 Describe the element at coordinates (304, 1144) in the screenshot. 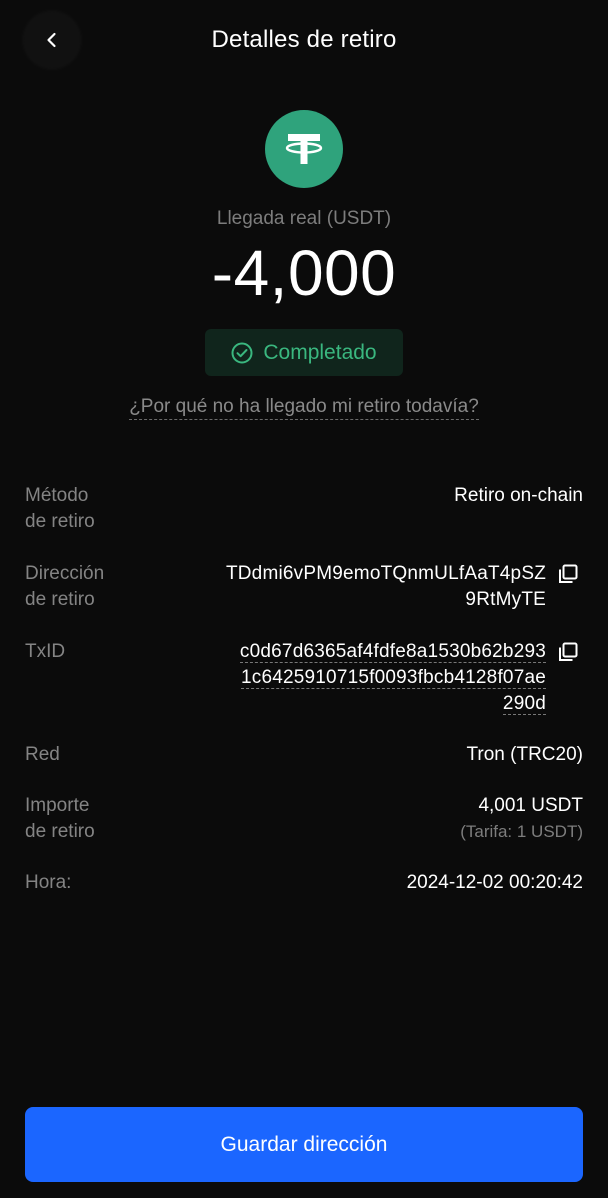

I see `save-address-button: Guardar dirección` at that location.